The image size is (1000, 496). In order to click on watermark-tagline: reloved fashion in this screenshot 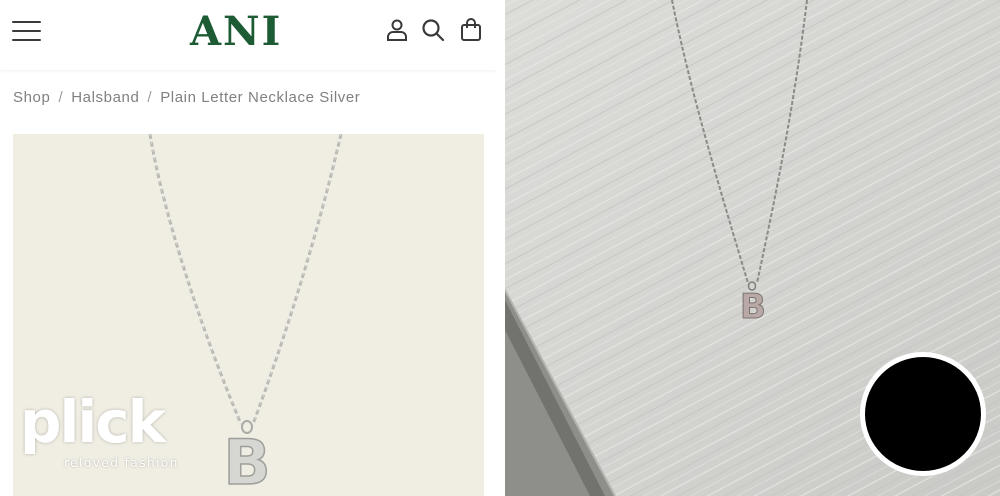, I will do `click(121, 463)`.